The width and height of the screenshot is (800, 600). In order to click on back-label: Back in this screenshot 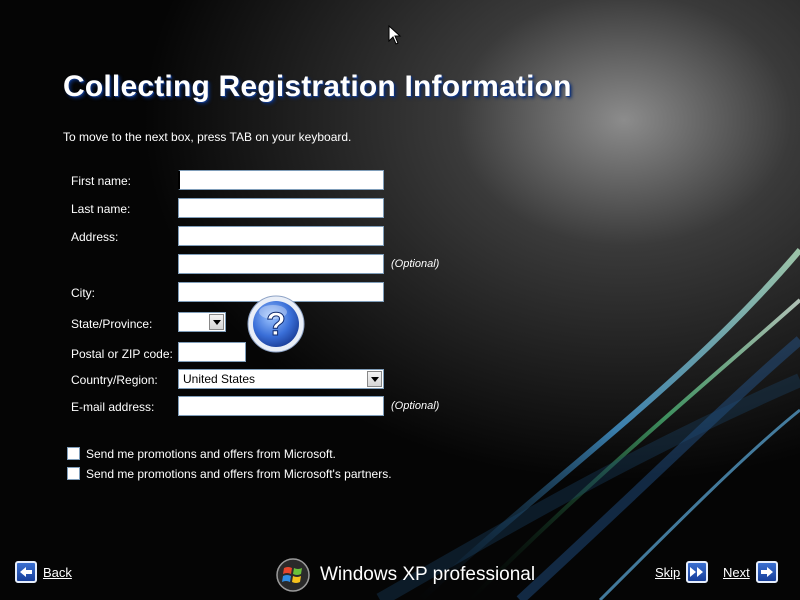, I will do `click(57, 572)`.